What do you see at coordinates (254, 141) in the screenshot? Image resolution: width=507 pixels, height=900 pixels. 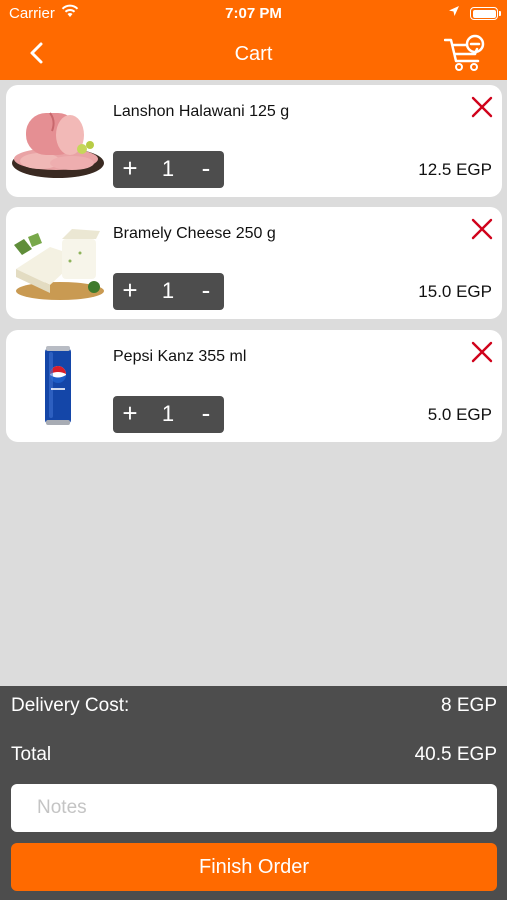 I see `cart-item: Lanshon Halawani 125 g + 1 - 12.5 EGP` at bounding box center [254, 141].